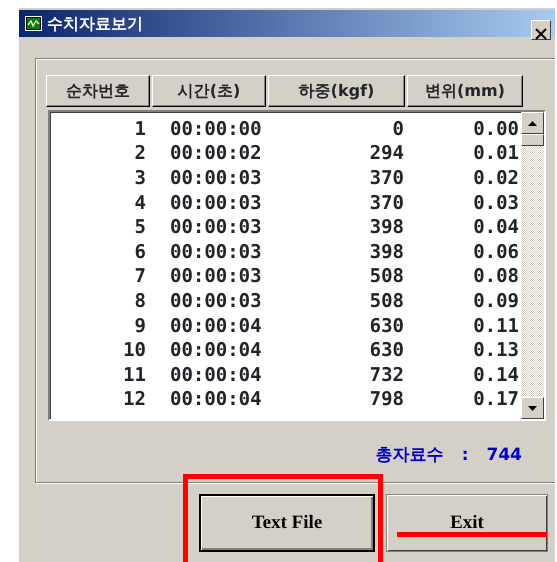 This screenshot has width=557, height=562. I want to click on table-cell-text: 1, so click(140, 129).